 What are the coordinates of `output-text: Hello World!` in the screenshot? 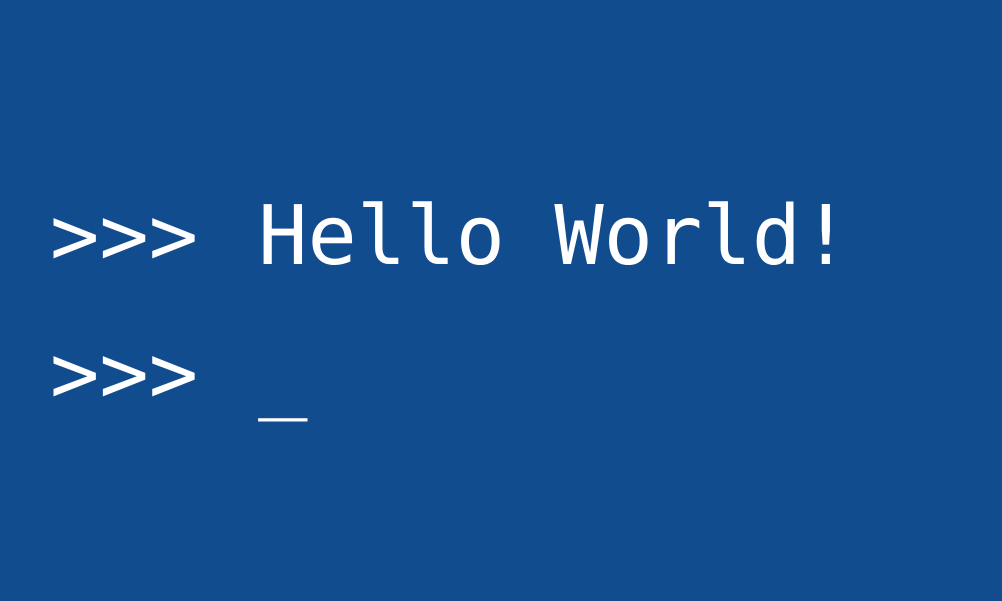 It's located at (554, 236).